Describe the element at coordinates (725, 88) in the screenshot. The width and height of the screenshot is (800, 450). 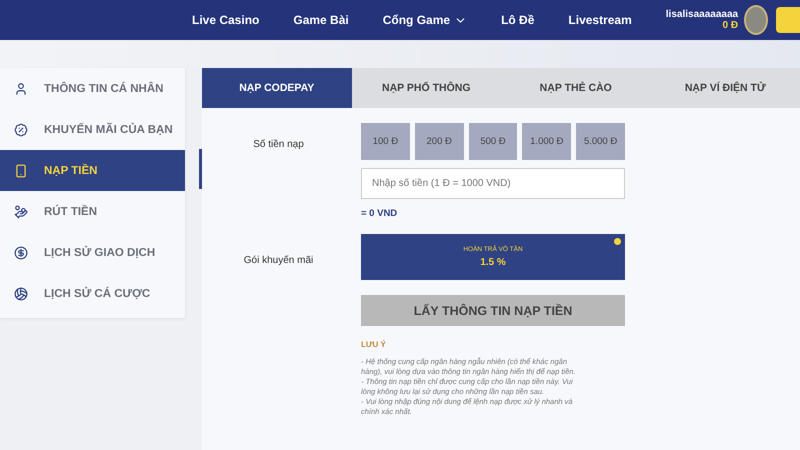
I see `tab: NẠP VÍ ĐIỆN TỬ` at that location.